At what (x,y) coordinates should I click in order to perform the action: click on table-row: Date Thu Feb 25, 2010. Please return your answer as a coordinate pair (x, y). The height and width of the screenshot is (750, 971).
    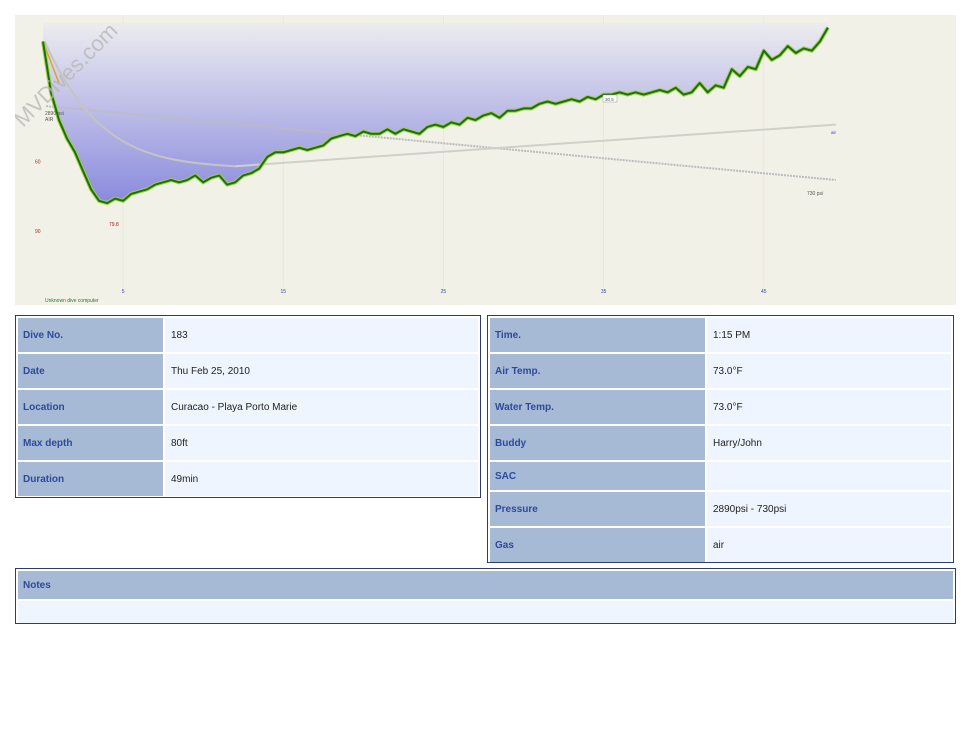
    Looking at the image, I should click on (248, 371).